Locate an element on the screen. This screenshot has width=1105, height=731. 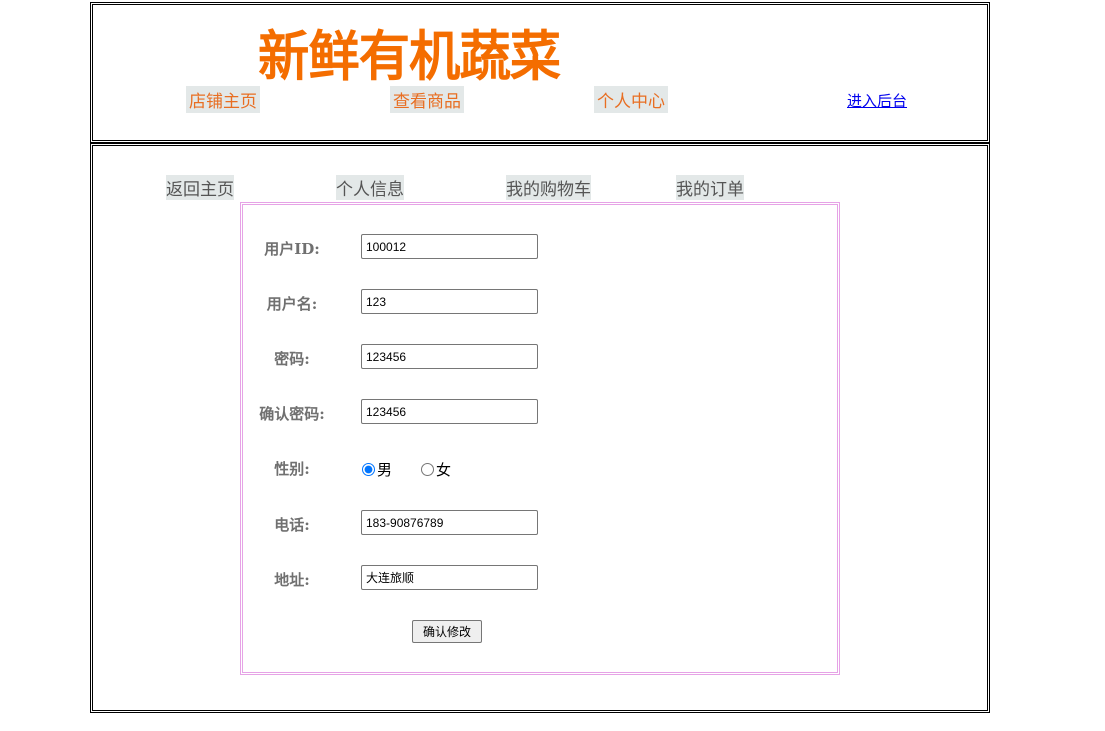
address-label: 地址: is located at coordinates (292, 580).